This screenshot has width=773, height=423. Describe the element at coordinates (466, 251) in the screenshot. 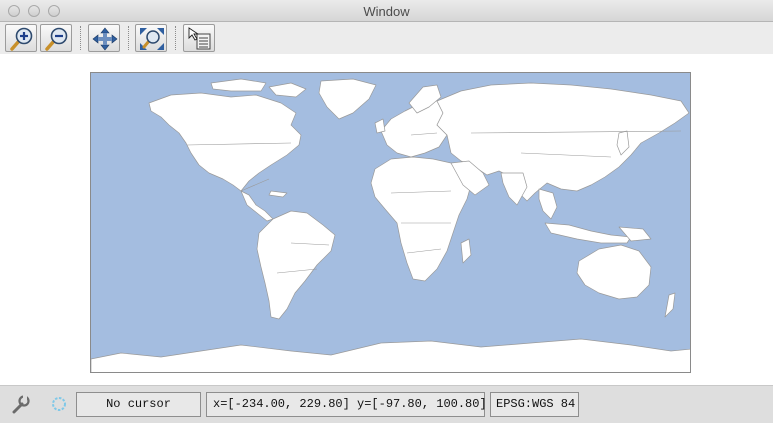

I see `landmass-madagascar` at that location.